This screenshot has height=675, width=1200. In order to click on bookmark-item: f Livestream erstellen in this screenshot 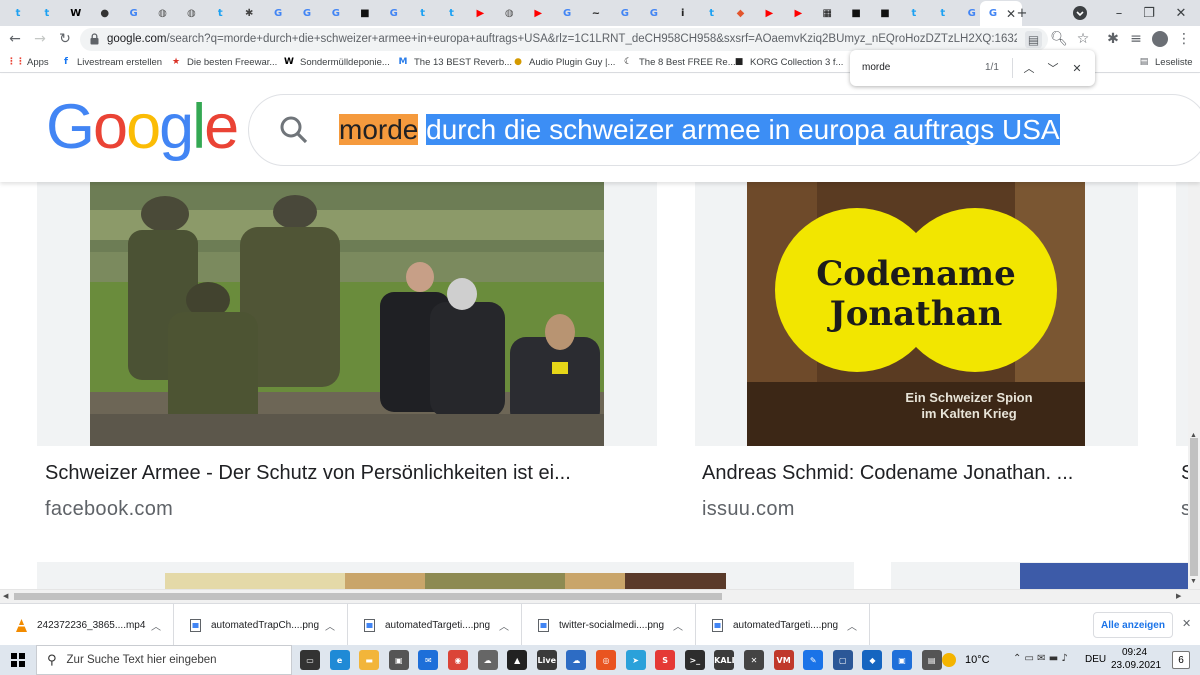, I will do `click(111, 62)`.